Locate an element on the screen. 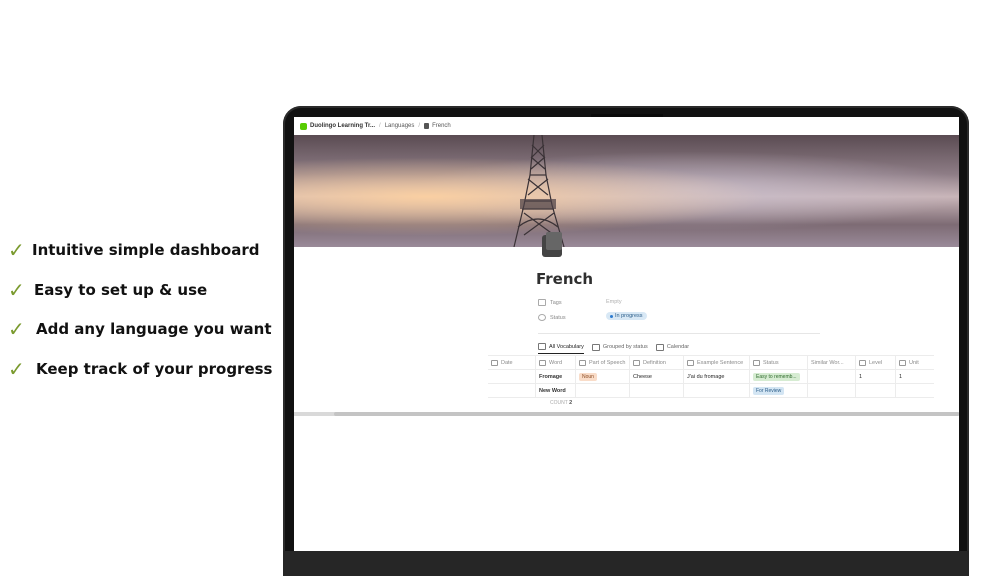 The image size is (1005, 576). title-icon is located at coordinates (542, 362).